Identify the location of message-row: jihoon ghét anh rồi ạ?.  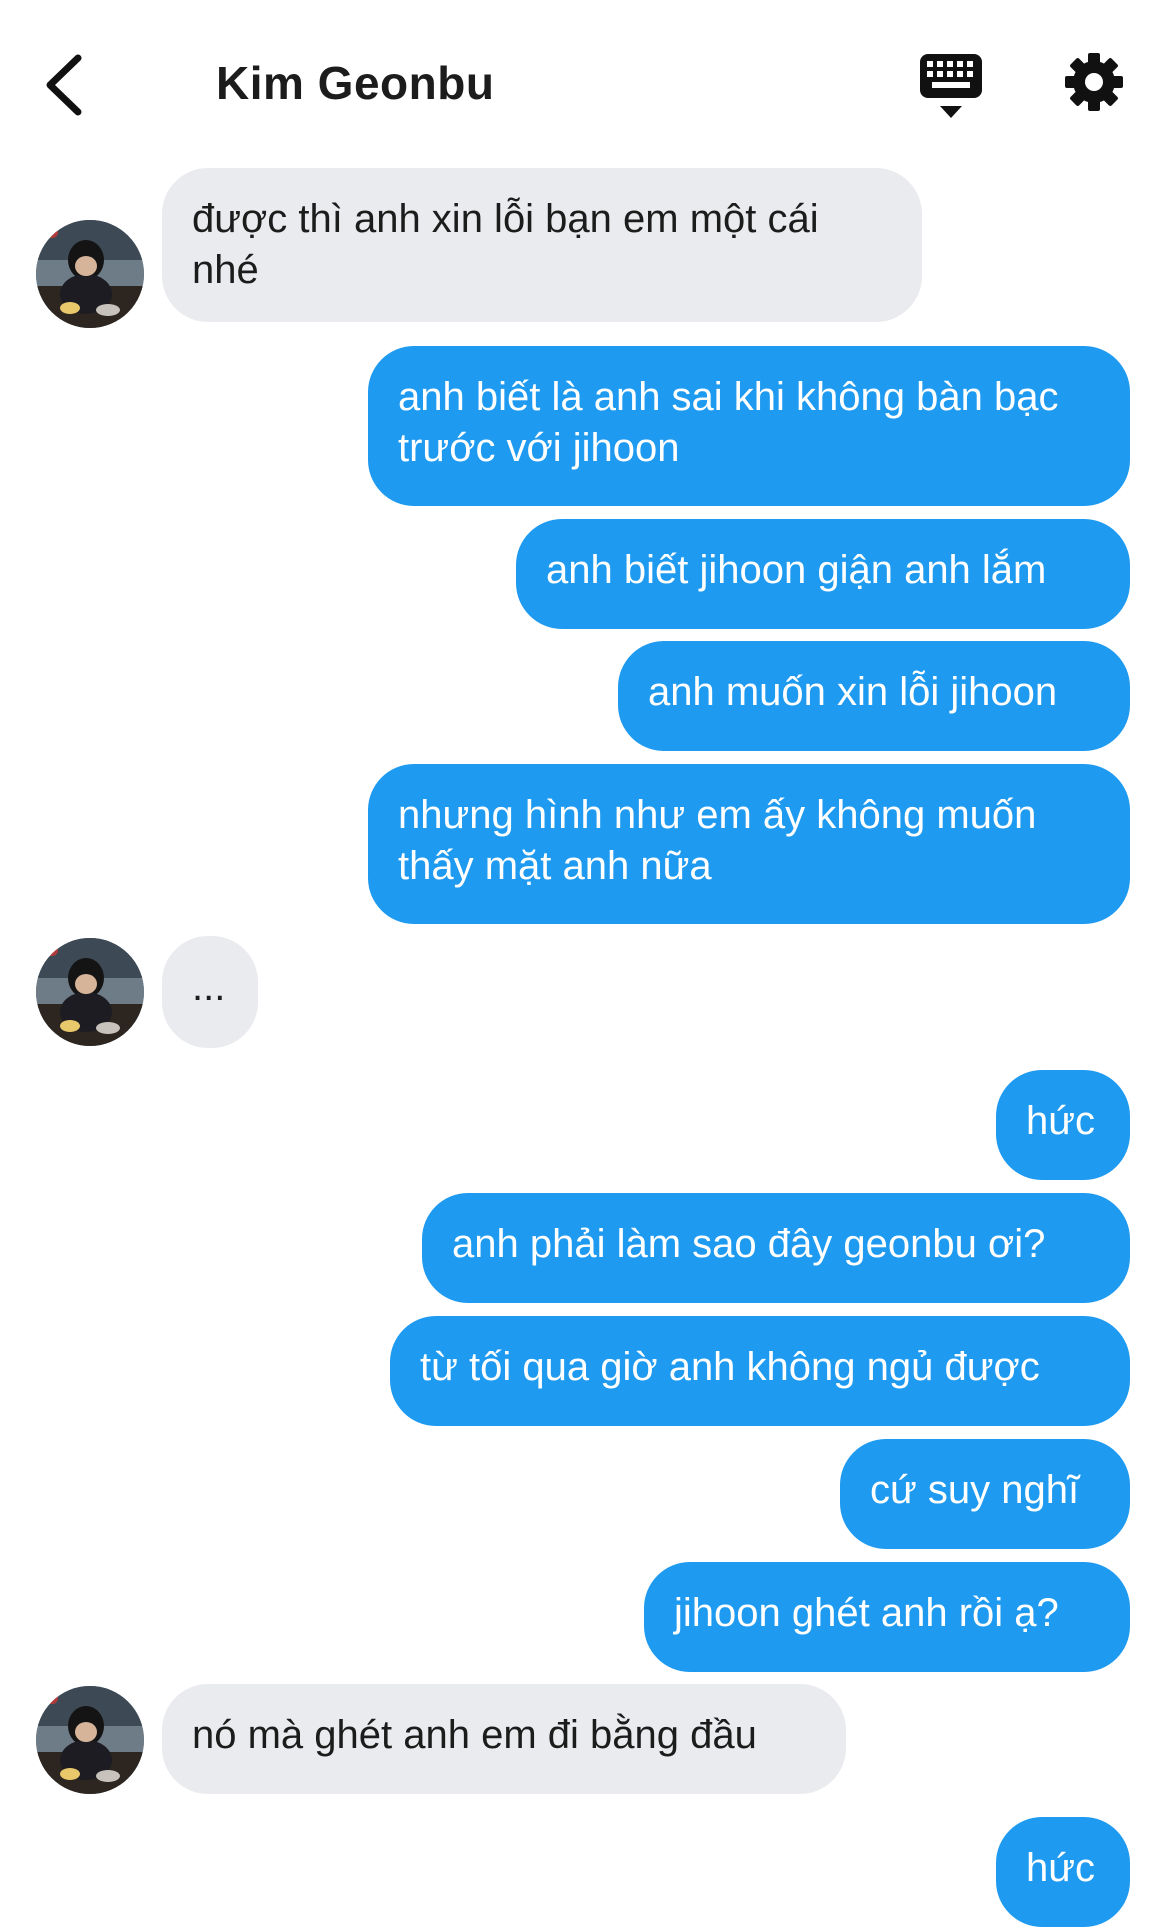
(583, 1617).